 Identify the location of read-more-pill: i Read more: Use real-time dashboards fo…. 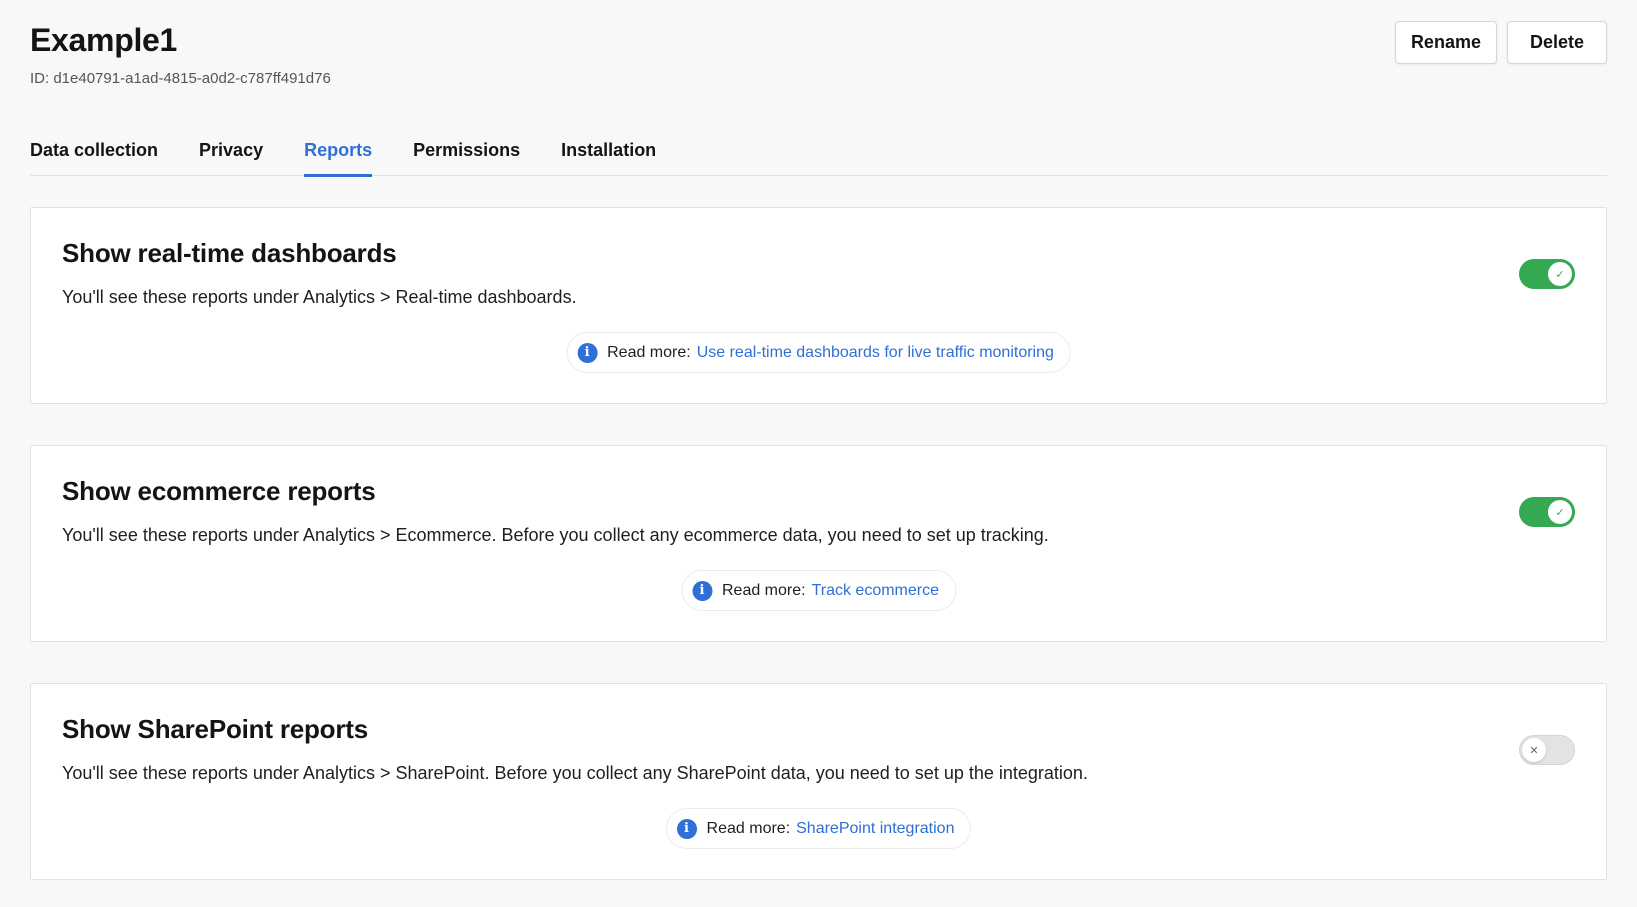
(818, 352).